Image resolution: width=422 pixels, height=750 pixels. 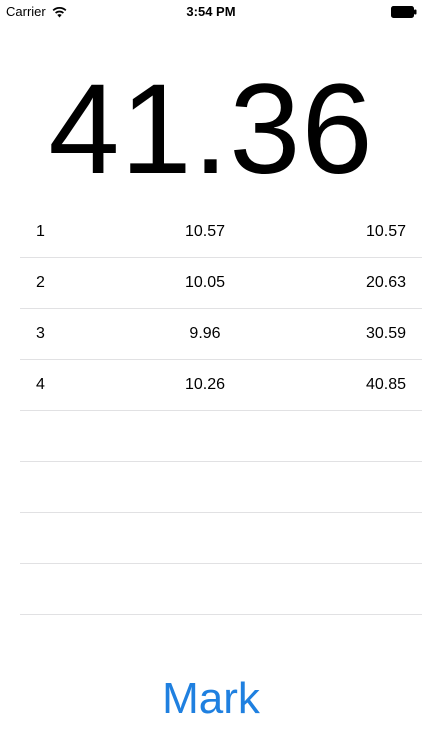 I want to click on lap-row: 2 10.05 20.63, so click(x=221, y=283).